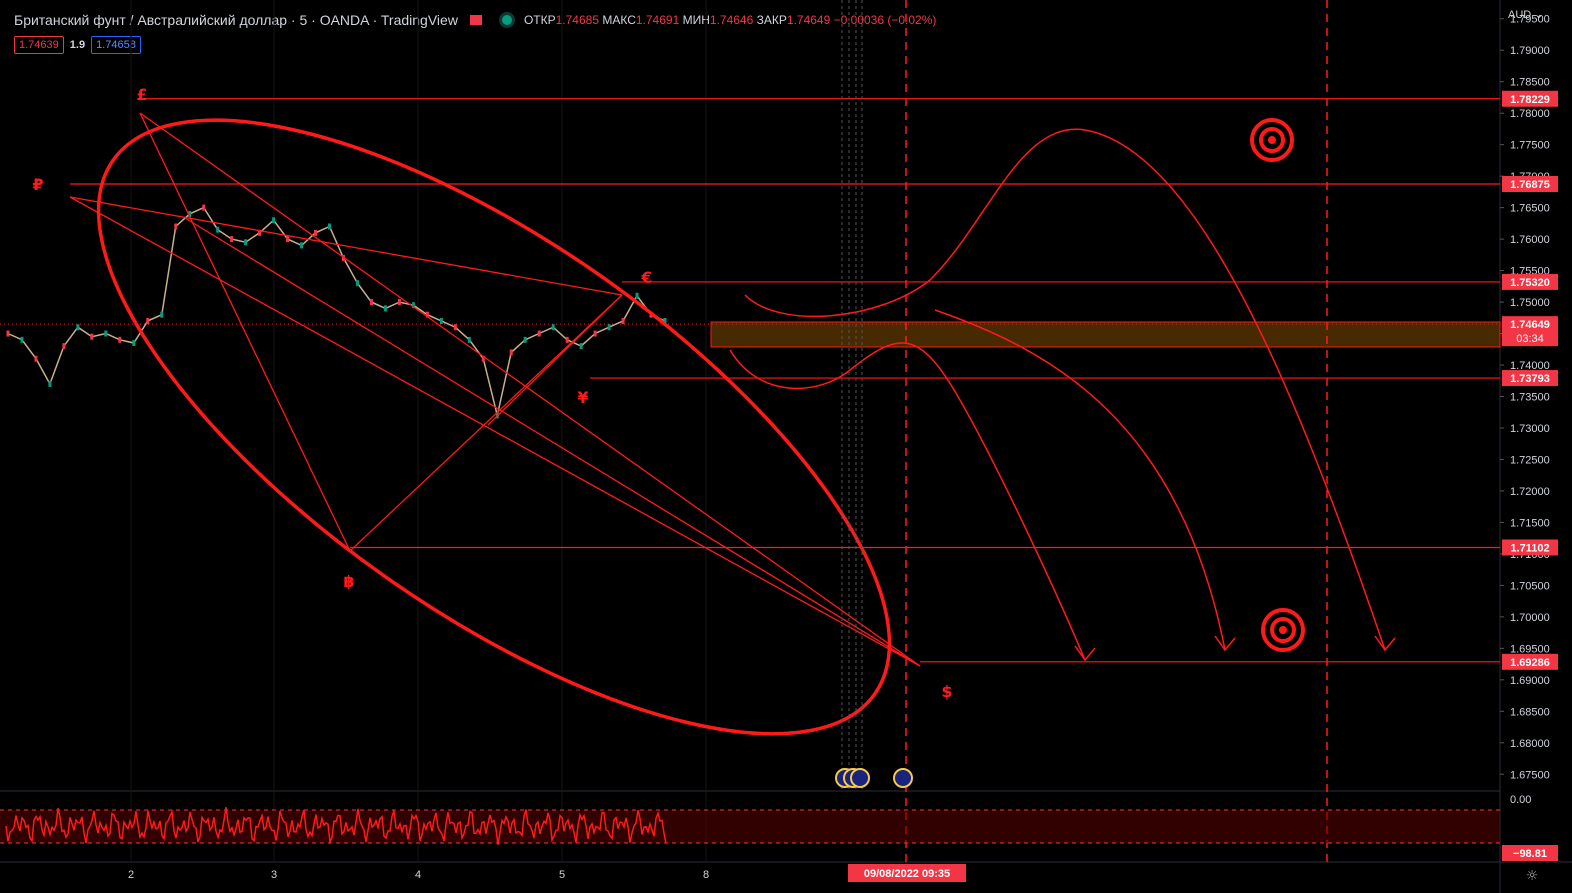 Image resolution: width=1572 pixels, height=893 pixels. Describe the element at coordinates (1530, 854) in the screenshot. I see `oscillator-value-label: −98.81` at that location.